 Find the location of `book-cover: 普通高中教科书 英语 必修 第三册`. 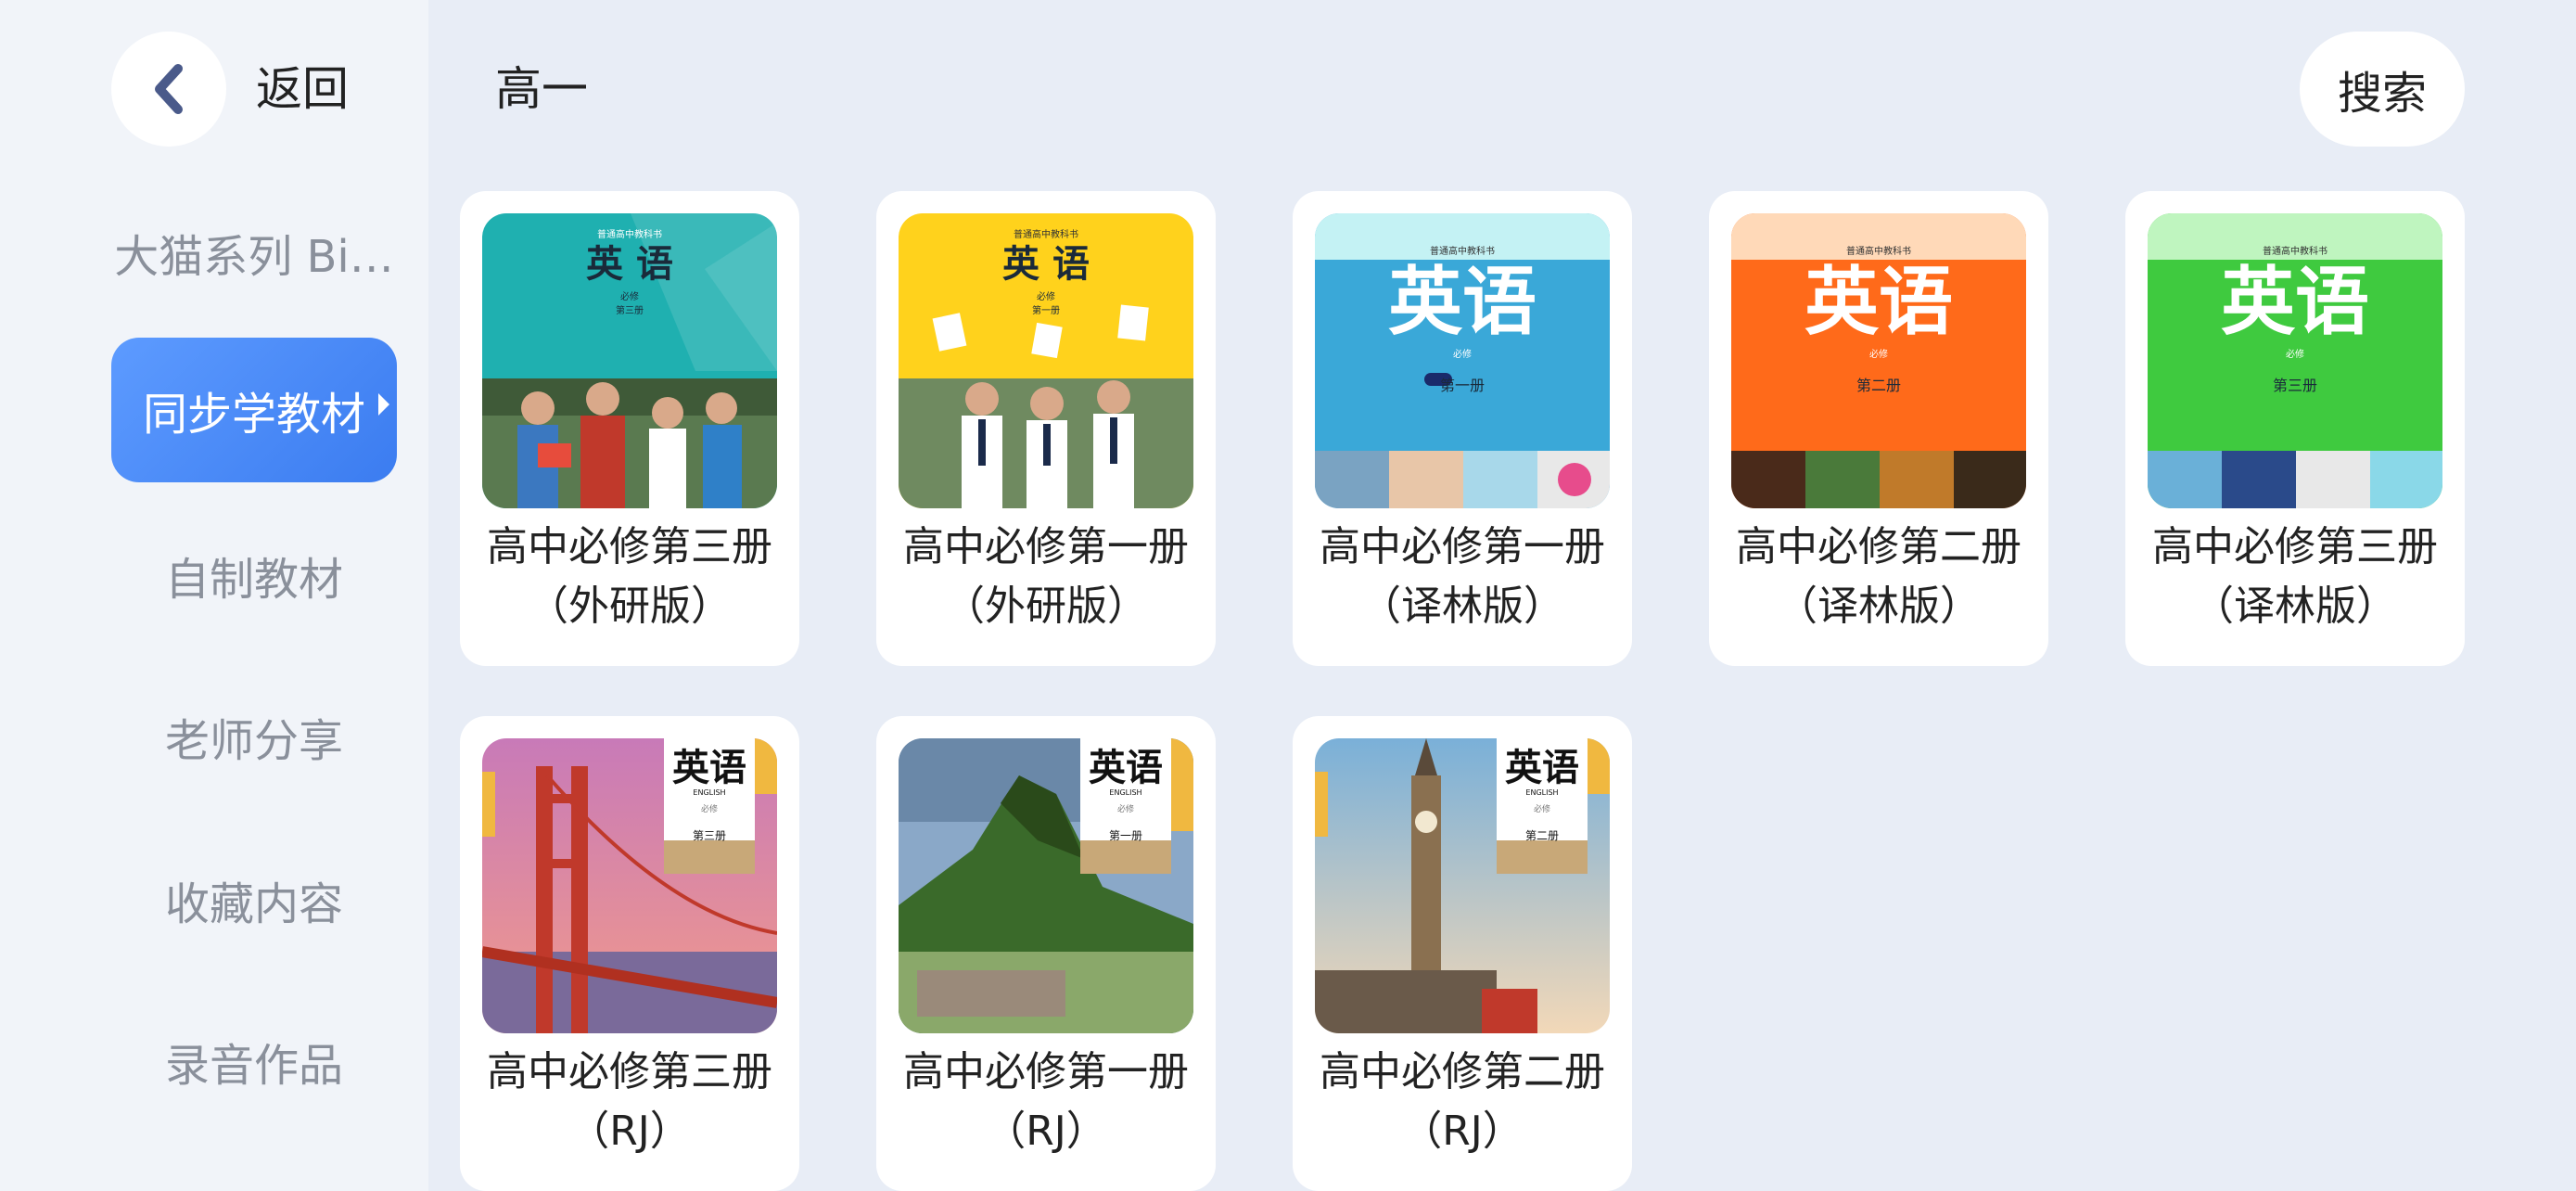

book-cover: 普通高中教科书 英语 必修 第三册 is located at coordinates (2295, 360).